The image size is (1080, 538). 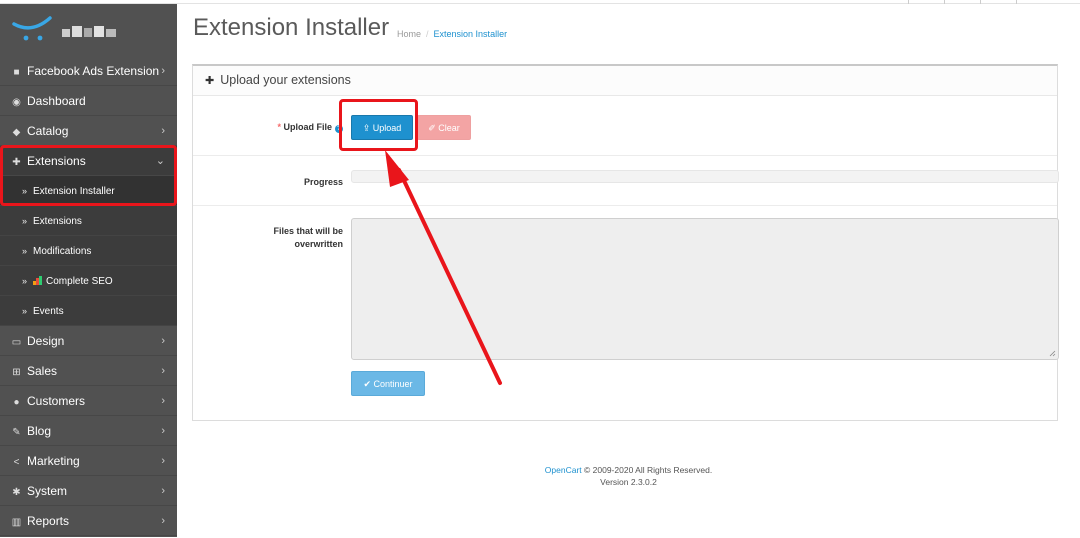 What do you see at coordinates (57, 221) in the screenshot?
I see `sidebar-subitem-label: Extensions` at bounding box center [57, 221].